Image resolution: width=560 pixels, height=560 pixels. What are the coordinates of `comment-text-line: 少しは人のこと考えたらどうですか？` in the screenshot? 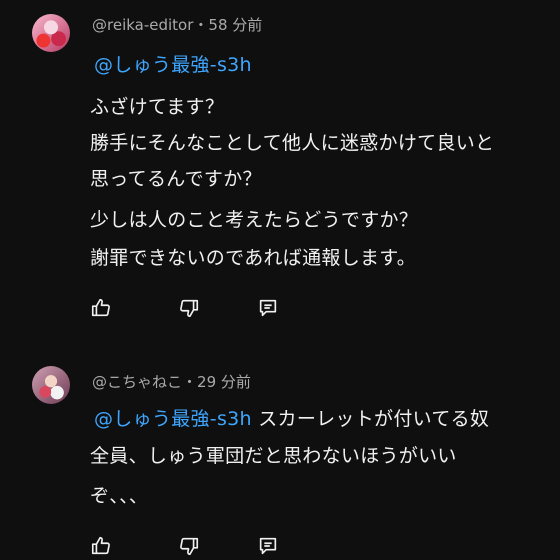 It's located at (254, 220).